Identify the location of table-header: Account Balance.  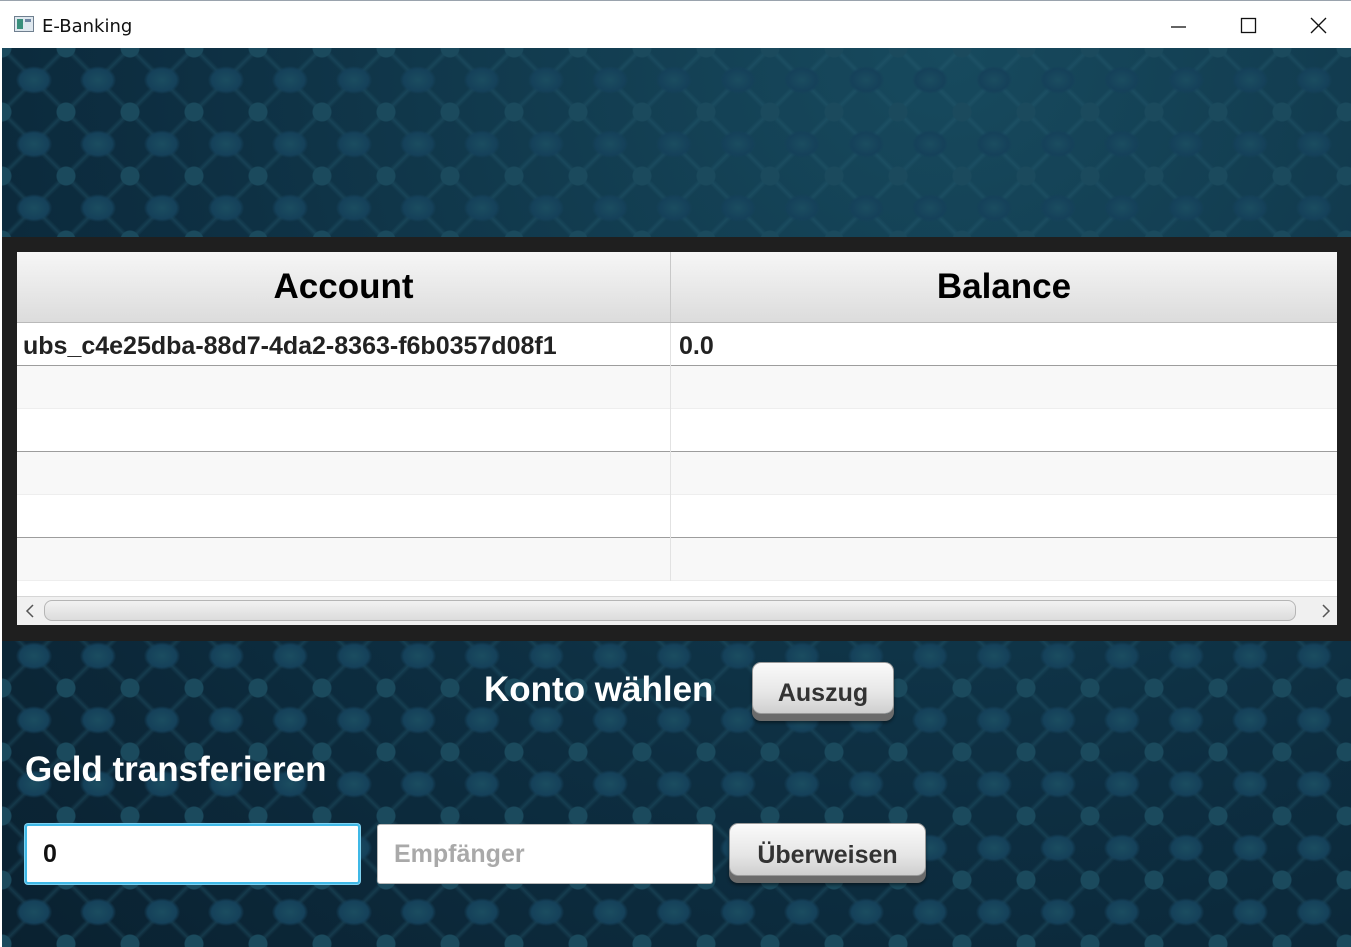
(677, 287).